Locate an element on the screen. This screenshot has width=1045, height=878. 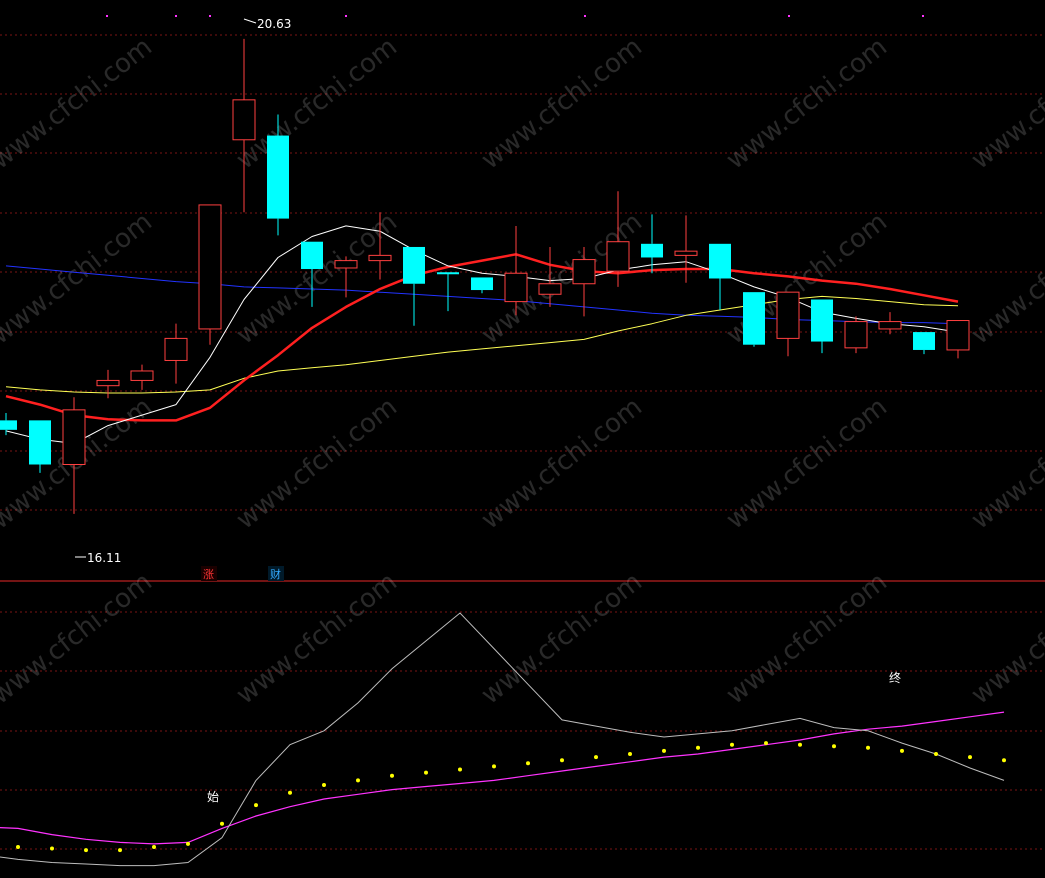
start-marker: 始 is located at coordinates (213, 797).